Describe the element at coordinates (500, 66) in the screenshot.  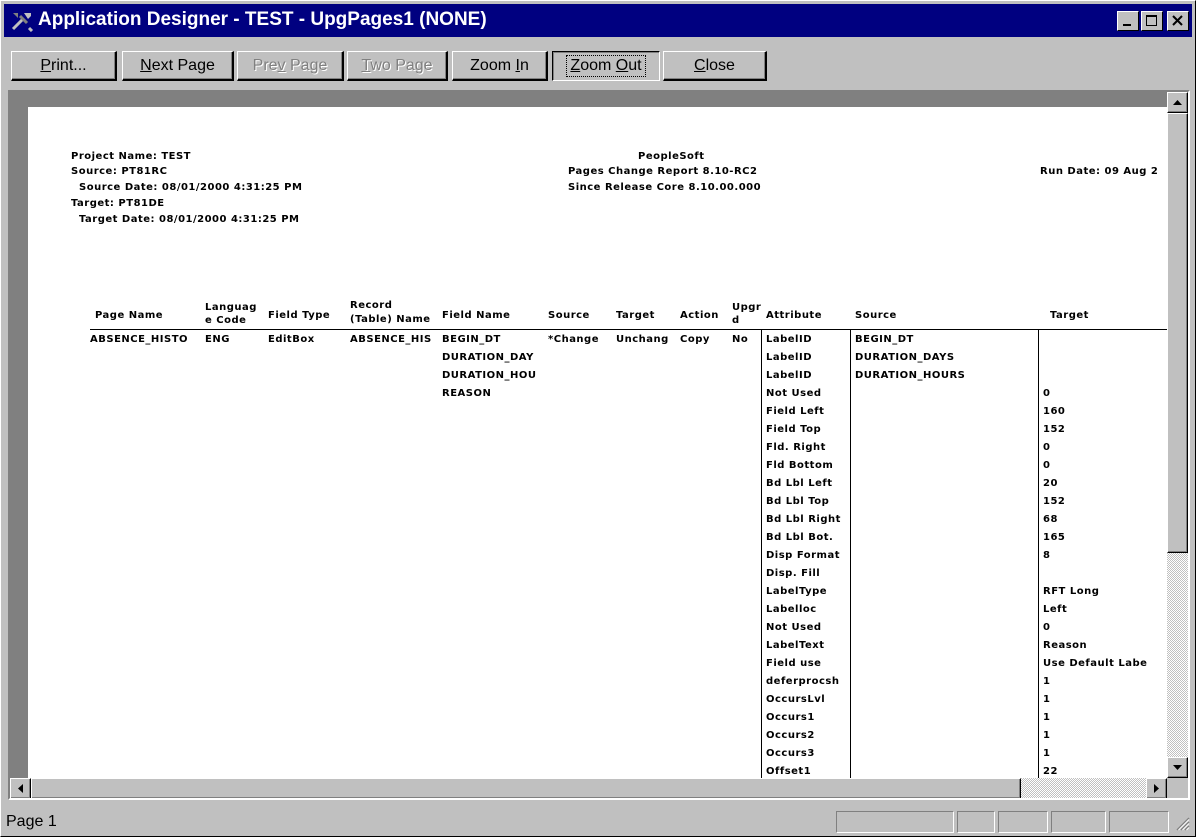
I see `zoom-in-button: Zoom In` at that location.